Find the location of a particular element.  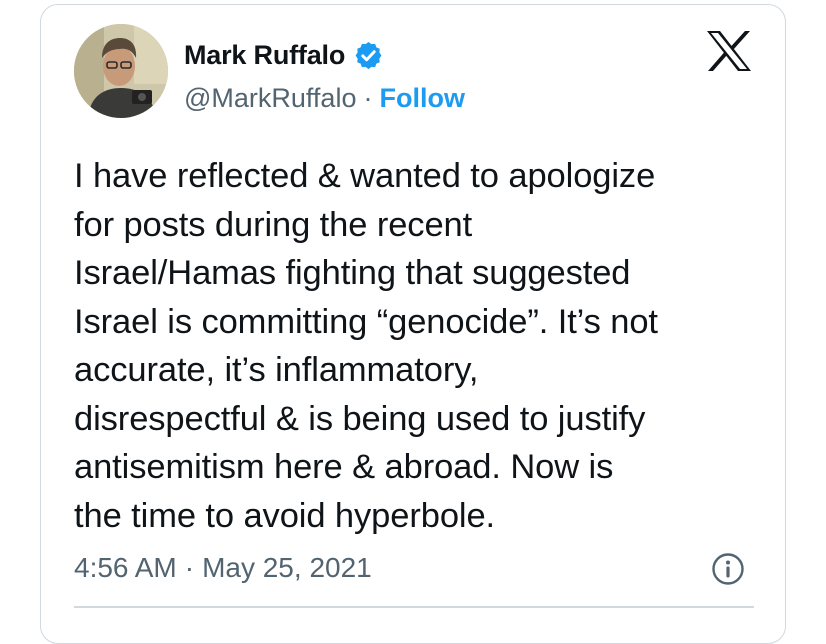

avatar-photo is located at coordinates (121, 71).